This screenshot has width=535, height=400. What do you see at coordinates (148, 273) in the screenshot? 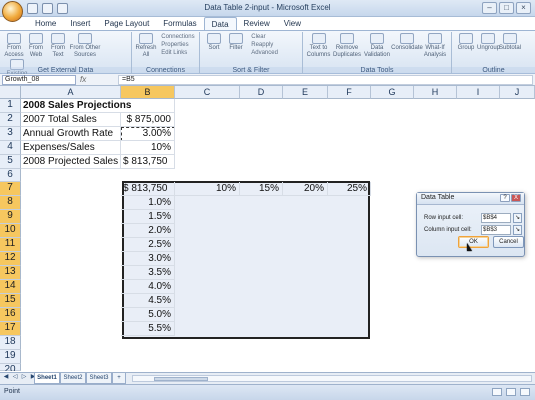
I see `cell-b13: 3.5%` at bounding box center [148, 273].